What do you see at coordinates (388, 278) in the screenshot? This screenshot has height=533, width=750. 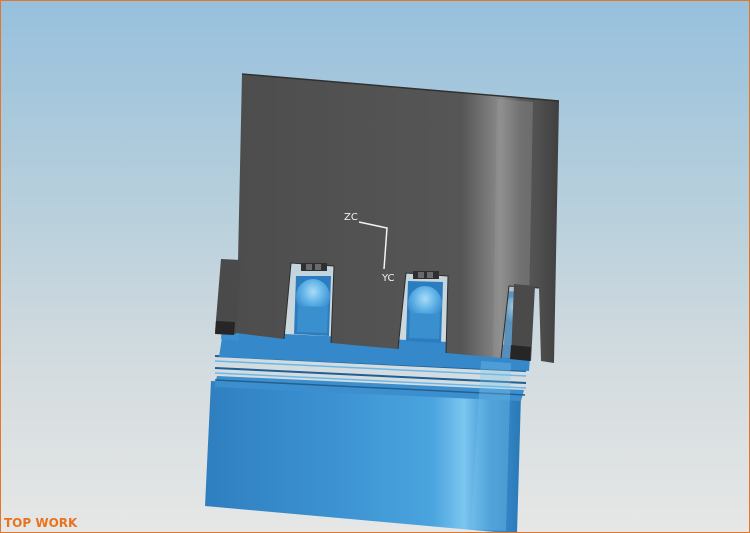 I see `csys-y-axis-label: YC` at bounding box center [388, 278].